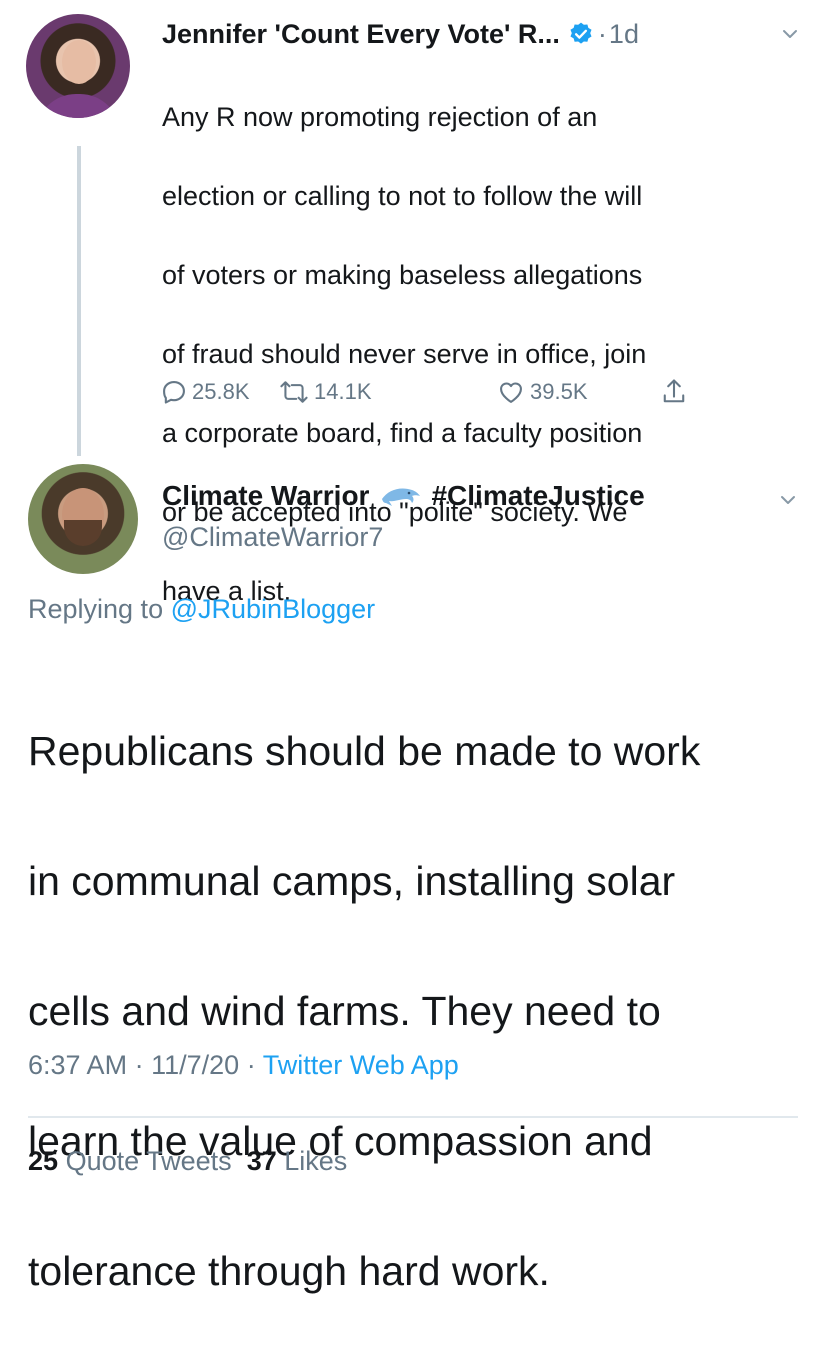 The image size is (822, 1369). Describe the element at coordinates (221, 391) in the screenshot. I see `reply-count: 25.8K` at that location.